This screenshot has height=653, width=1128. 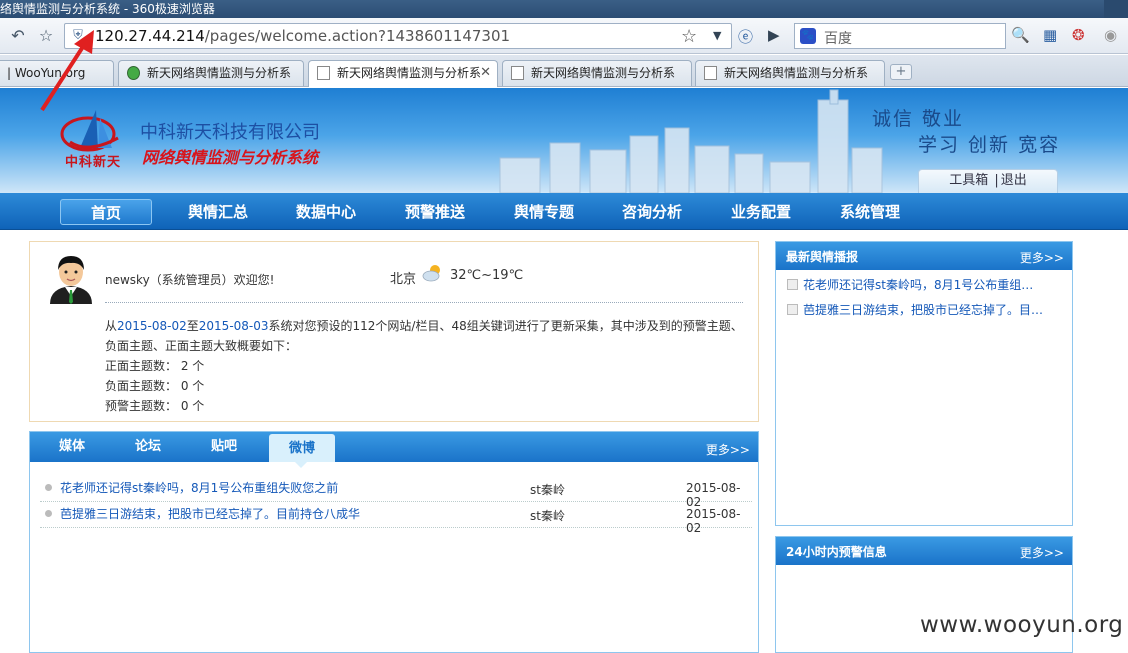 What do you see at coordinates (93, 162) in the screenshot?
I see `logo-text: 中科新天` at bounding box center [93, 162].